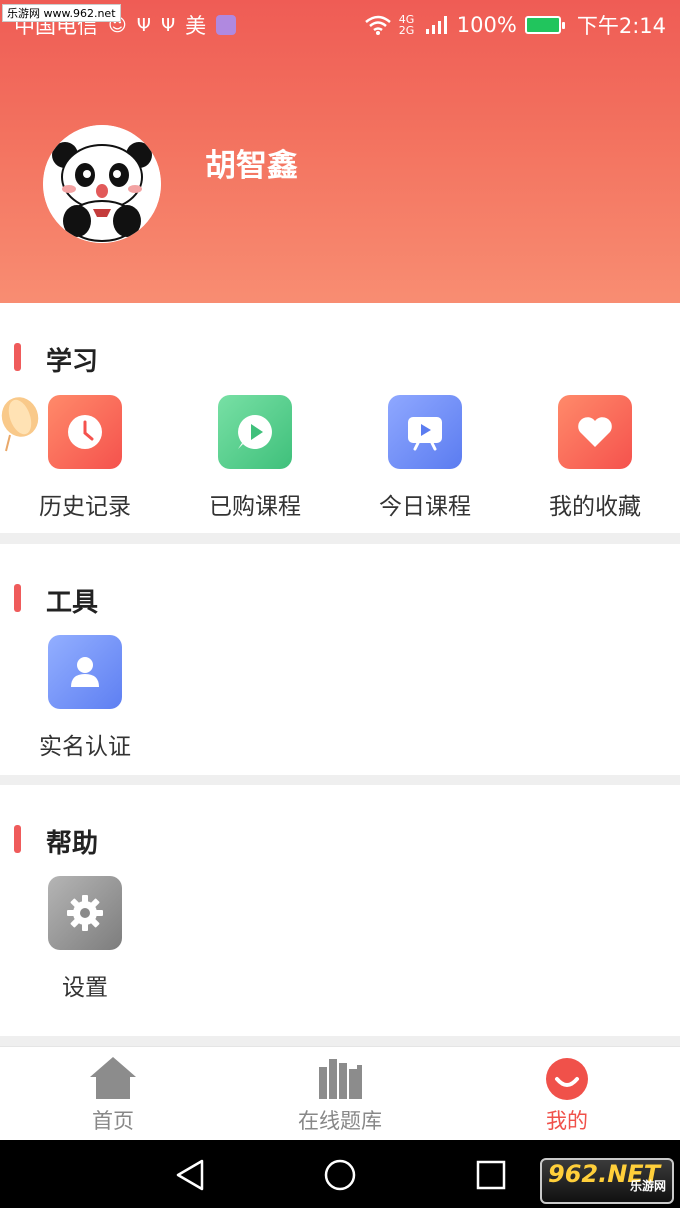 The image size is (680, 1208). Describe the element at coordinates (425, 507) in the screenshot. I see `today-courses-label: 今日课程` at that location.